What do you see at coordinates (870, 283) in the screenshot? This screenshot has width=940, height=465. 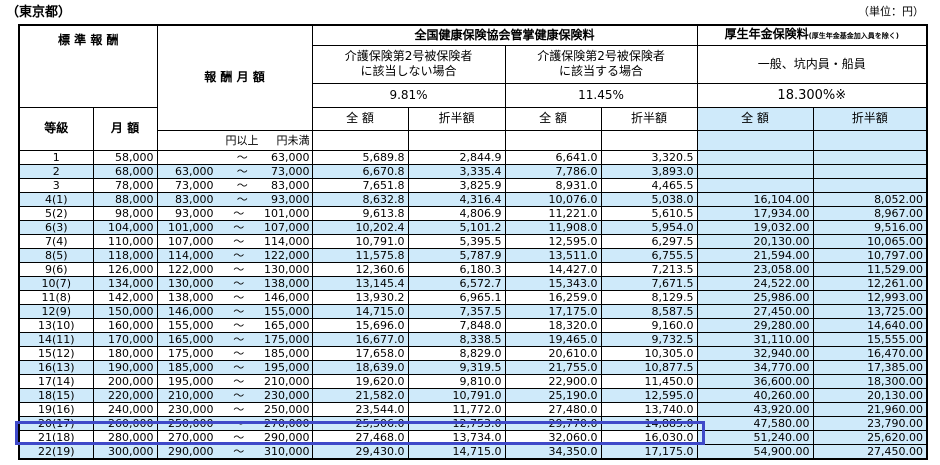 I see `c-half-cell: 12,261.00` at bounding box center [870, 283].